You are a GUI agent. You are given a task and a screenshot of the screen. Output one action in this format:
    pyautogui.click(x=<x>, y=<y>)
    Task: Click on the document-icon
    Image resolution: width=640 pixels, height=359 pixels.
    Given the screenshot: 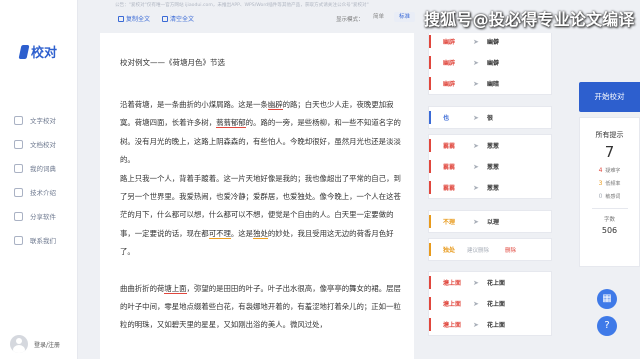 What is the action you would take?
    pyautogui.click(x=18, y=144)
    